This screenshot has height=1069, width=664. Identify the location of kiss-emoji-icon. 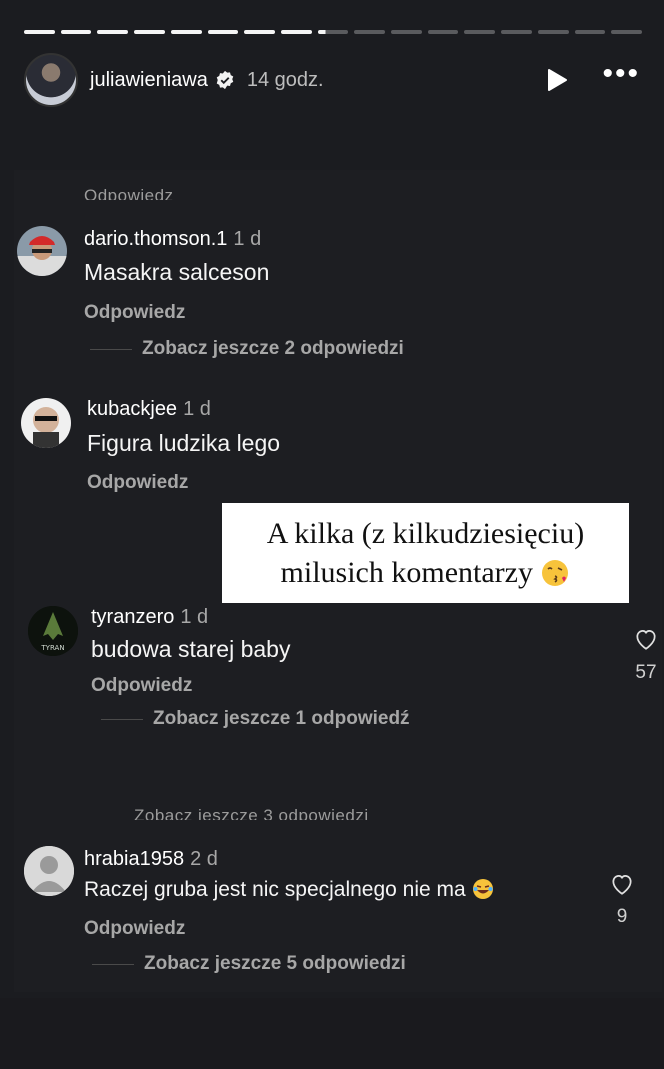
(555, 573).